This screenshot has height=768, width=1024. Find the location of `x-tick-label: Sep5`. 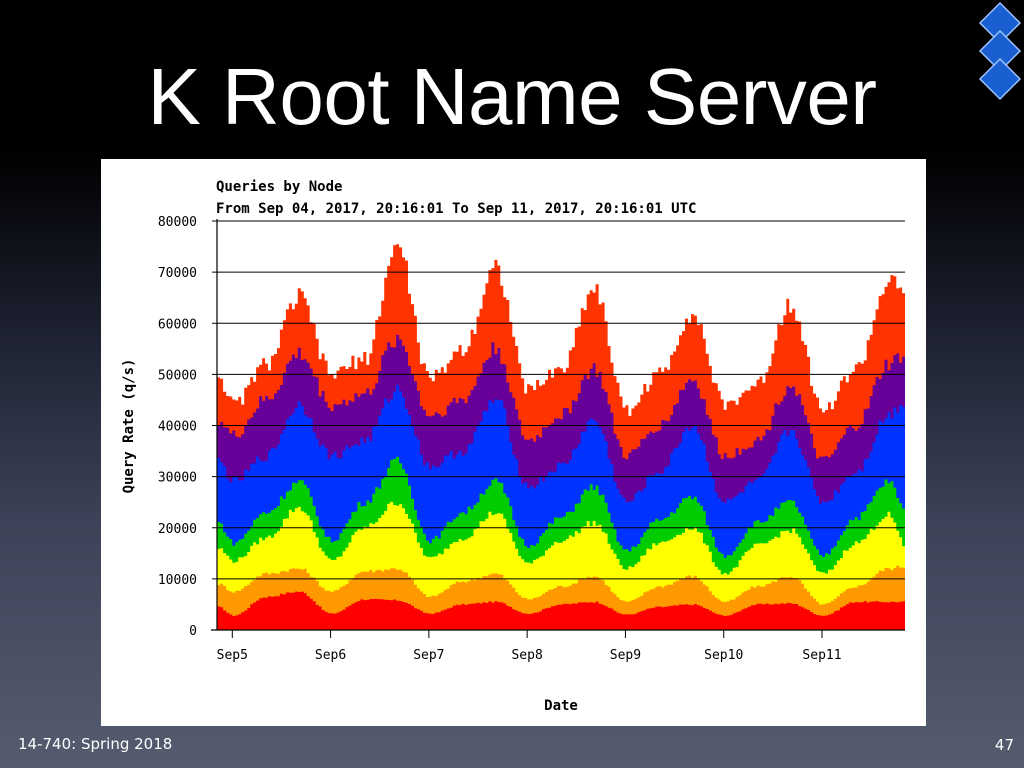

x-tick-label: Sep5 is located at coordinates (232, 655).